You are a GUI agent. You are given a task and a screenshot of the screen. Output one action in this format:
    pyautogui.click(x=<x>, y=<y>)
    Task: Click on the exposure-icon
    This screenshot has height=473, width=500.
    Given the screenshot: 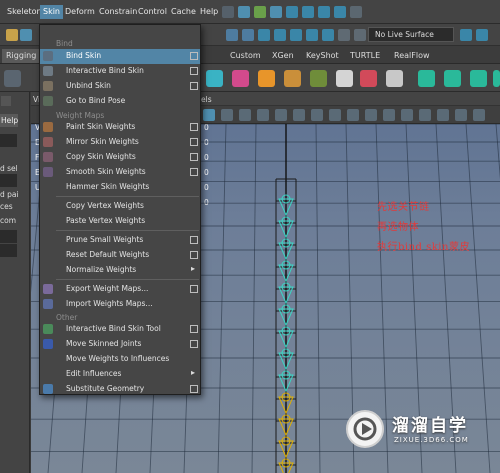 What is the action you would take?
    pyautogui.click(x=389, y=115)
    